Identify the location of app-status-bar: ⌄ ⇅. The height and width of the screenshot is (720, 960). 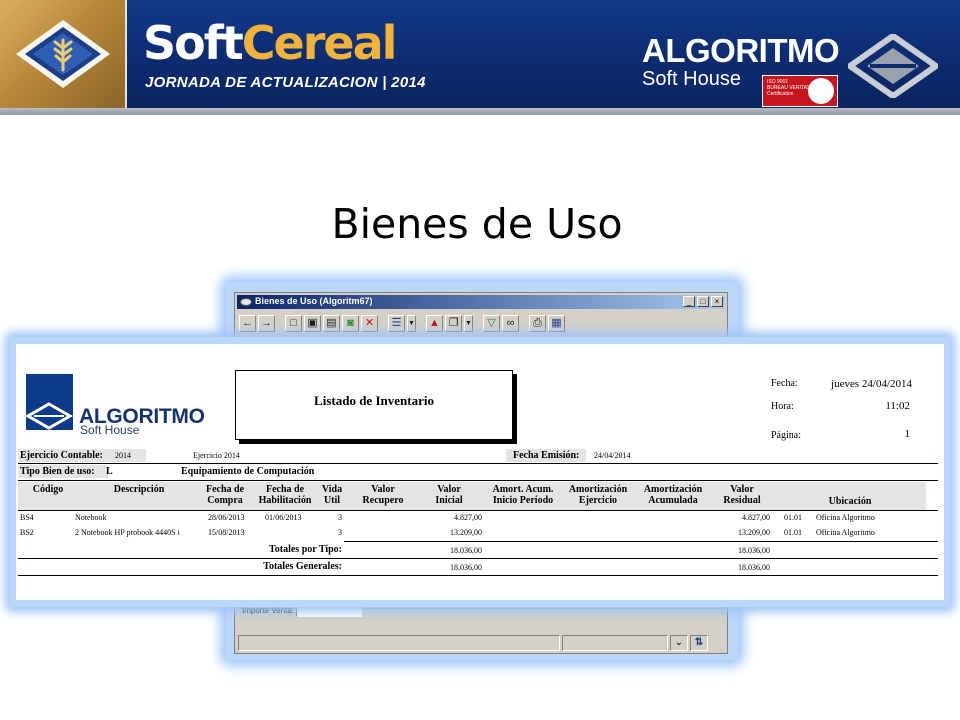
(481, 643).